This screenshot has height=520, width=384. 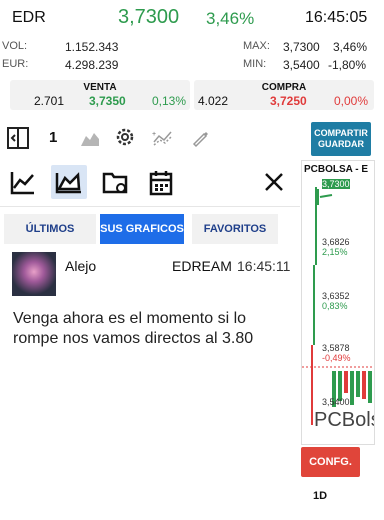 What do you see at coordinates (116, 183) in the screenshot?
I see `folder-settings-icon` at bounding box center [116, 183].